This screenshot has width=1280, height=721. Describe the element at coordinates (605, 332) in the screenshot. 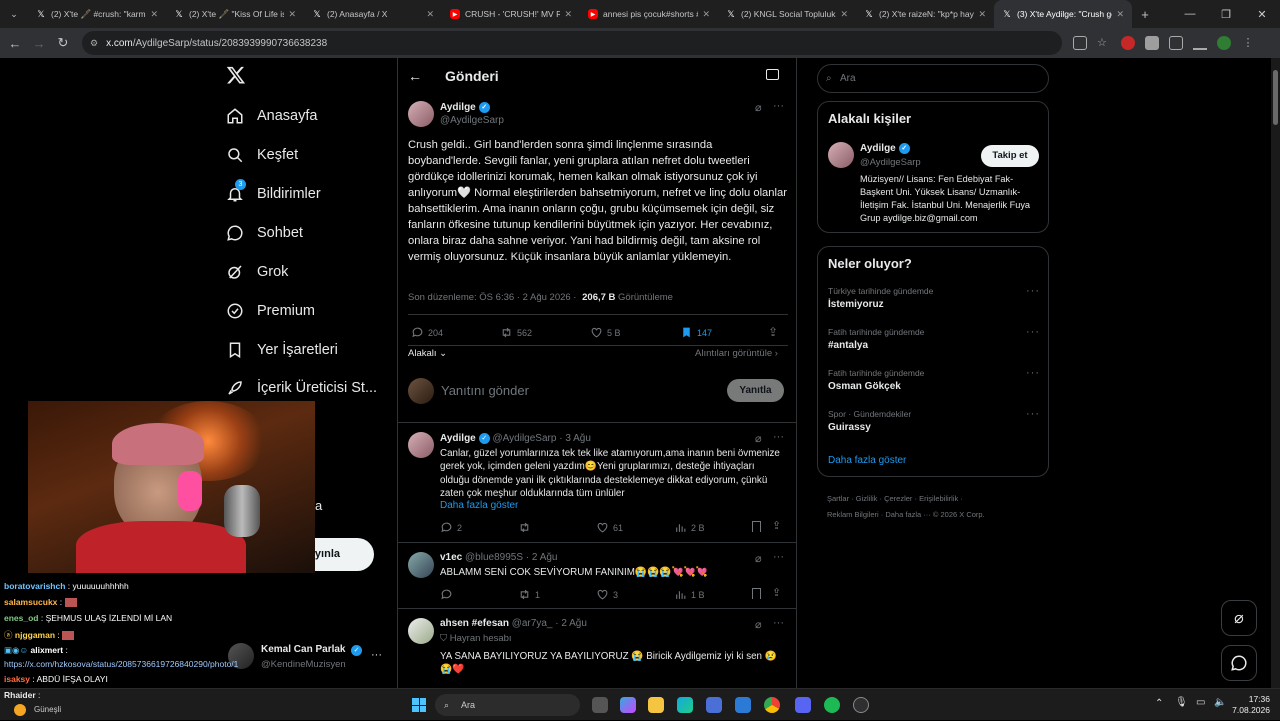

I see `like-button: 5 B` at that location.